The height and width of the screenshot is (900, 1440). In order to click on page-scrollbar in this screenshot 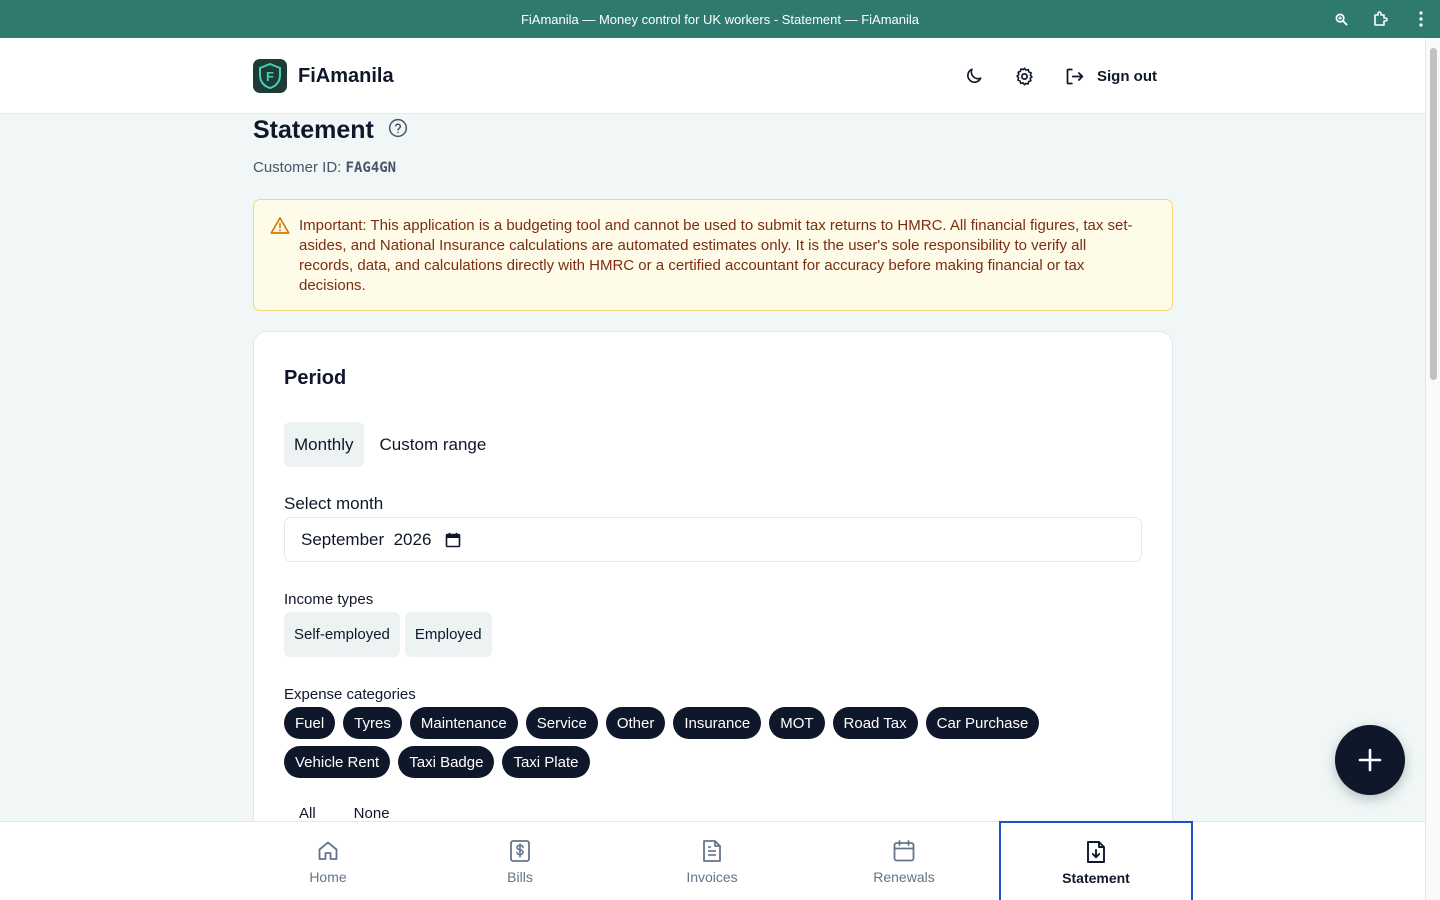, I will do `click(1432, 469)`.